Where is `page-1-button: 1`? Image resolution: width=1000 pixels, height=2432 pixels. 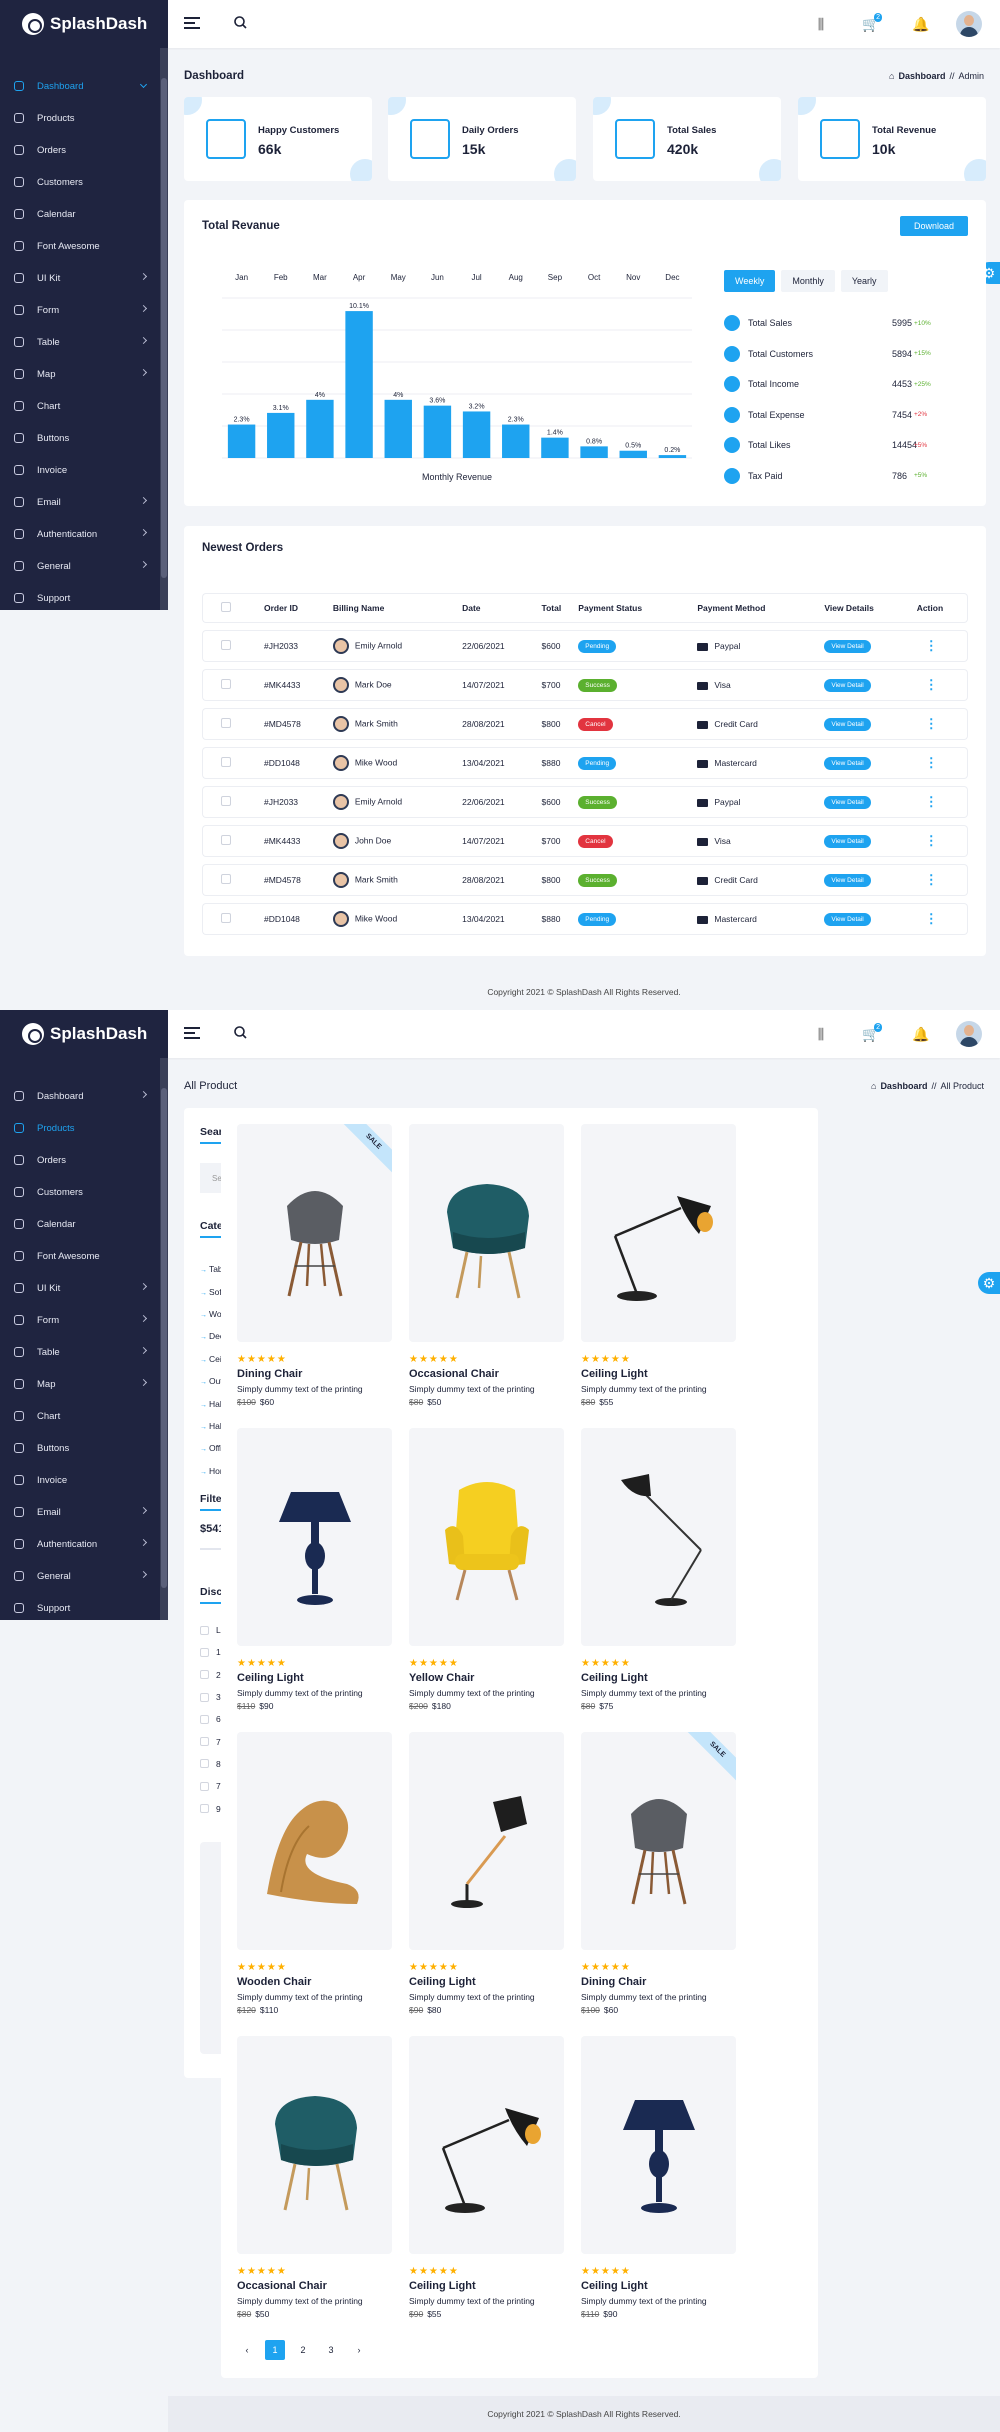
page-1-button: 1 is located at coordinates (275, 2350).